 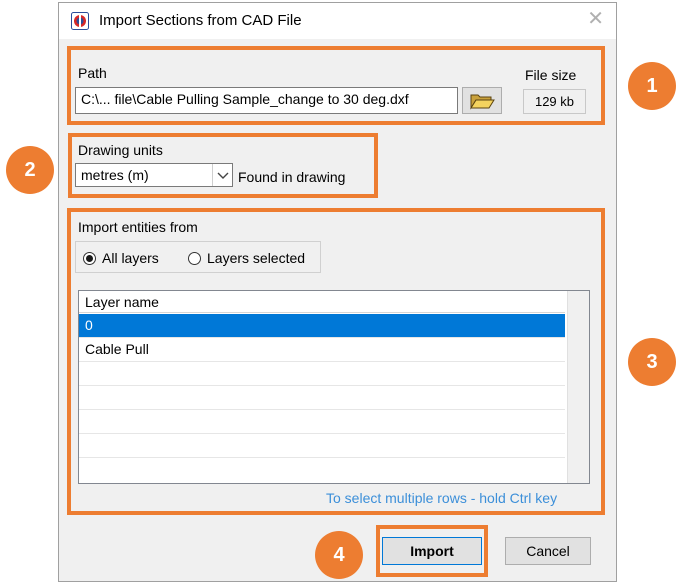 I want to click on highlight-units, so click(x=223, y=165).